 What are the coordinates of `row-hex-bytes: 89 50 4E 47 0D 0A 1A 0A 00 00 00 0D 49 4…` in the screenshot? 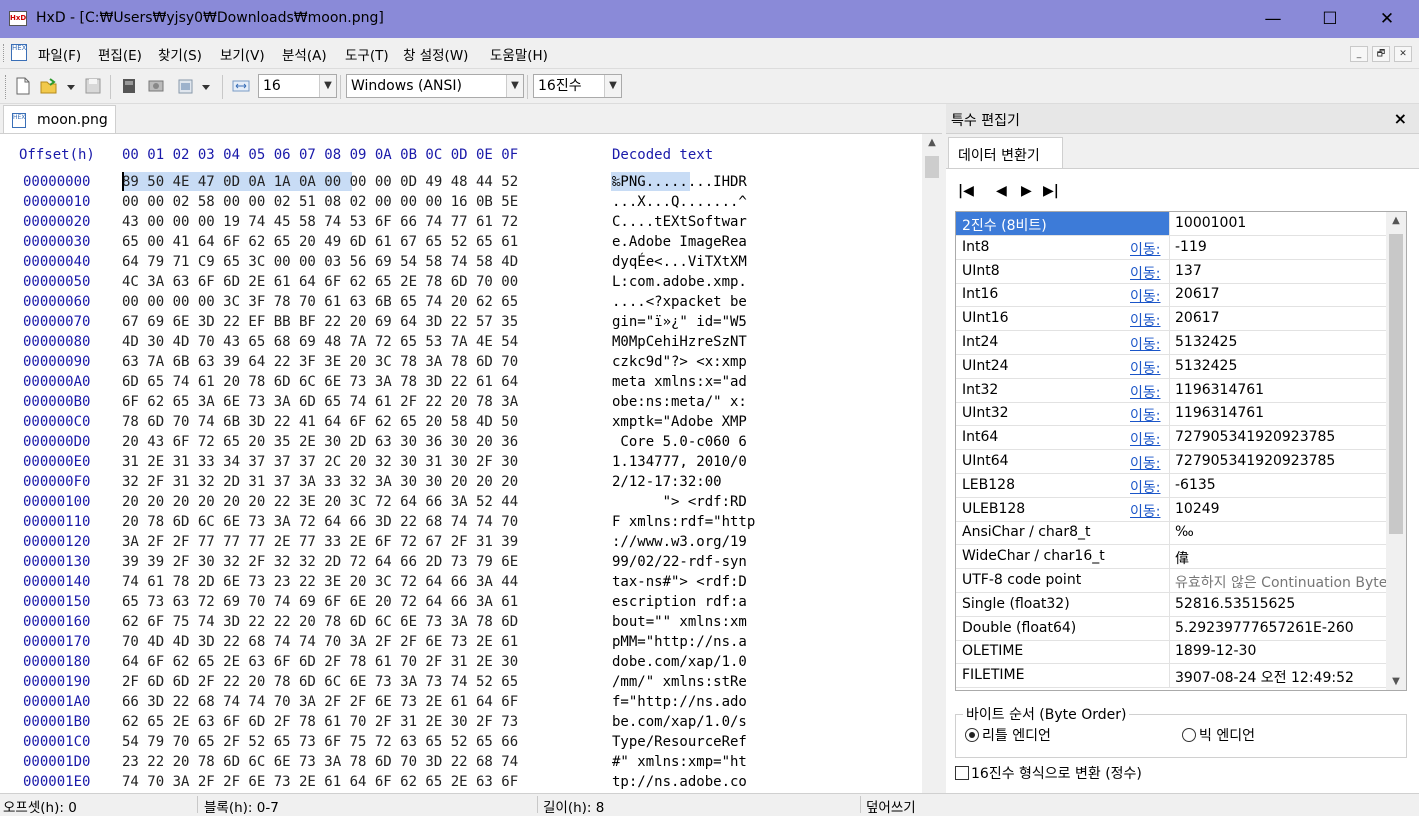 It's located at (320, 182).